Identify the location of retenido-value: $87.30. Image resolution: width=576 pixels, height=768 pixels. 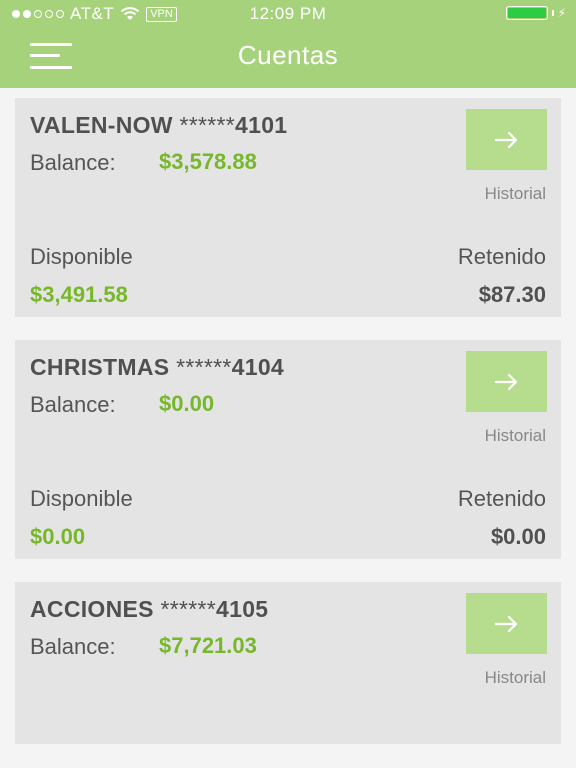
(512, 294).